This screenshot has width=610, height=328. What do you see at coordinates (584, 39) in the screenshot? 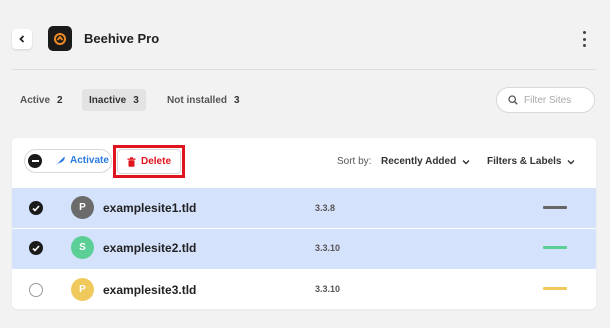
I see `kebab-menu-icon` at bounding box center [584, 39].